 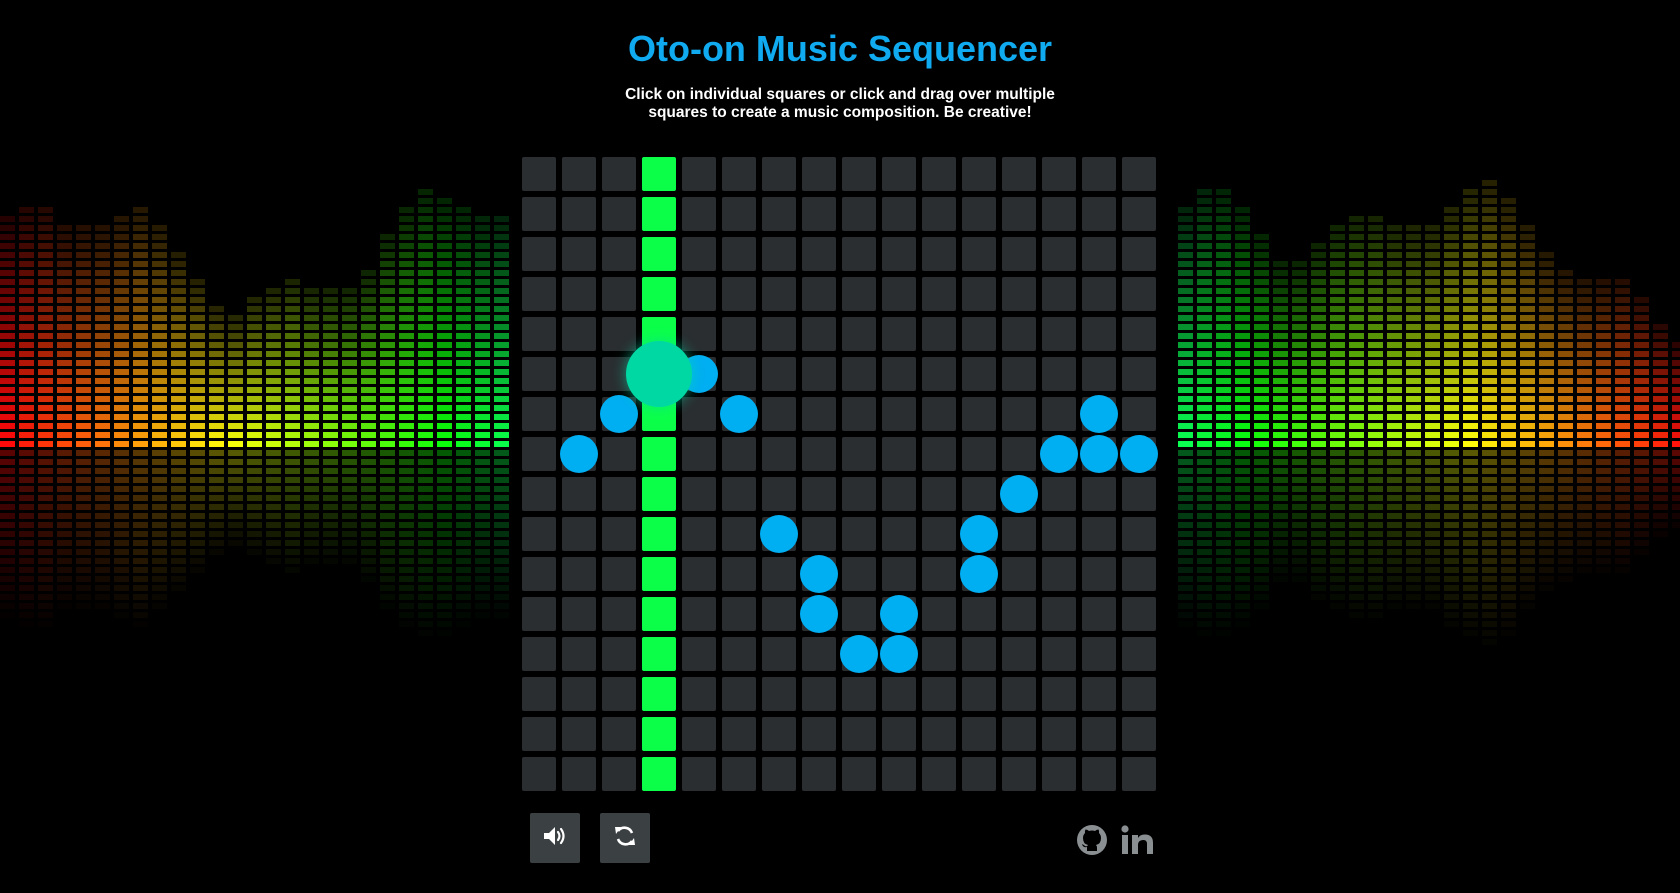 What do you see at coordinates (625, 838) in the screenshot?
I see `reset-button` at bounding box center [625, 838].